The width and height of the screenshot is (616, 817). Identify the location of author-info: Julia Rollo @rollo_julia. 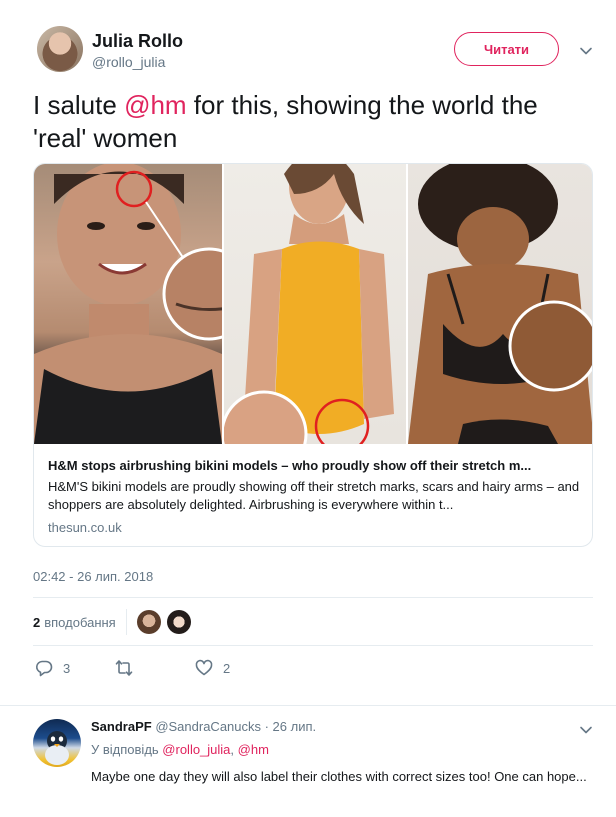
(137, 50).